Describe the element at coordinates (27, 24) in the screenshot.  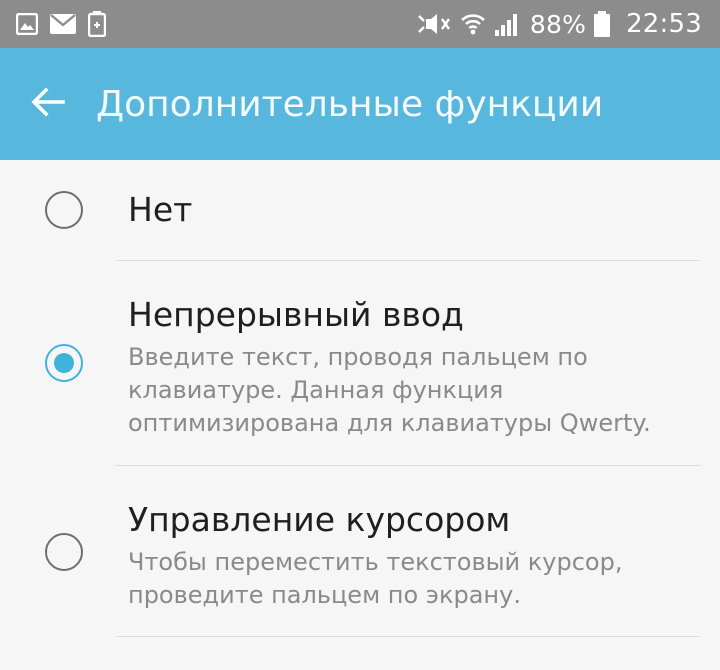
I see `image-icon` at that location.